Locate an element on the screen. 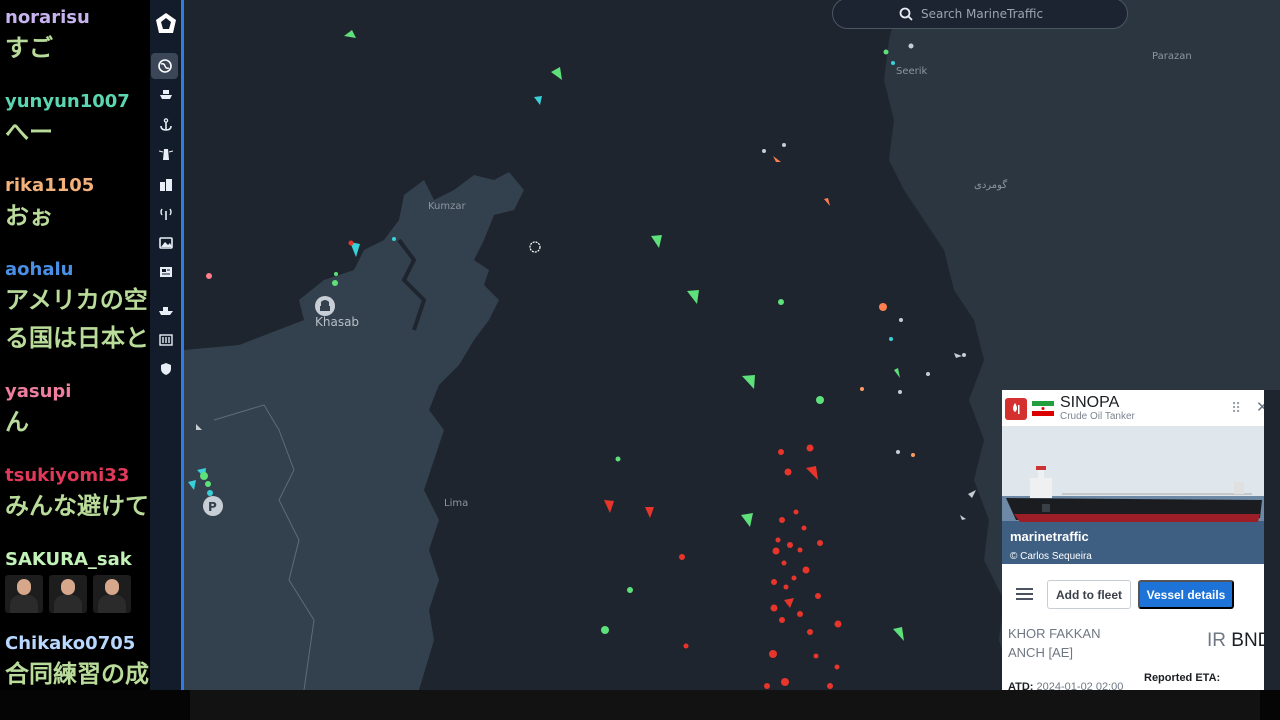  marinetraffic-logo-icon is located at coordinates (165, 23).